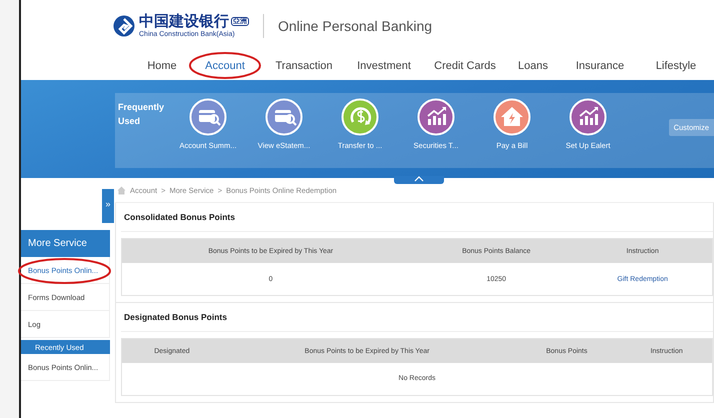  Describe the element at coordinates (600, 66) in the screenshot. I see `nav-tab: Insurance` at that location.